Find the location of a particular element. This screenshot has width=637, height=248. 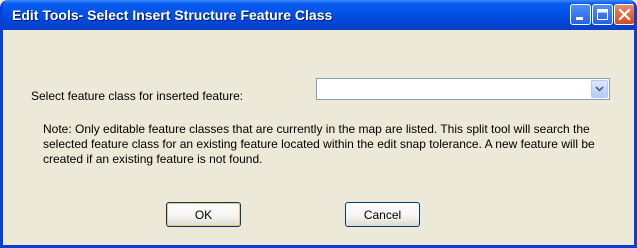

feature-class-dropdown is located at coordinates (463, 89).